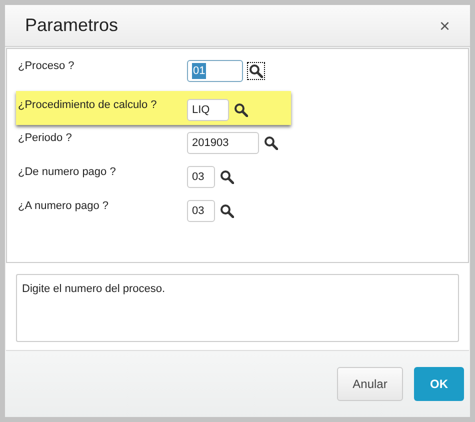  I want to click on parameter-label: ¿Procedimiento de calculo ?, so click(87, 105).